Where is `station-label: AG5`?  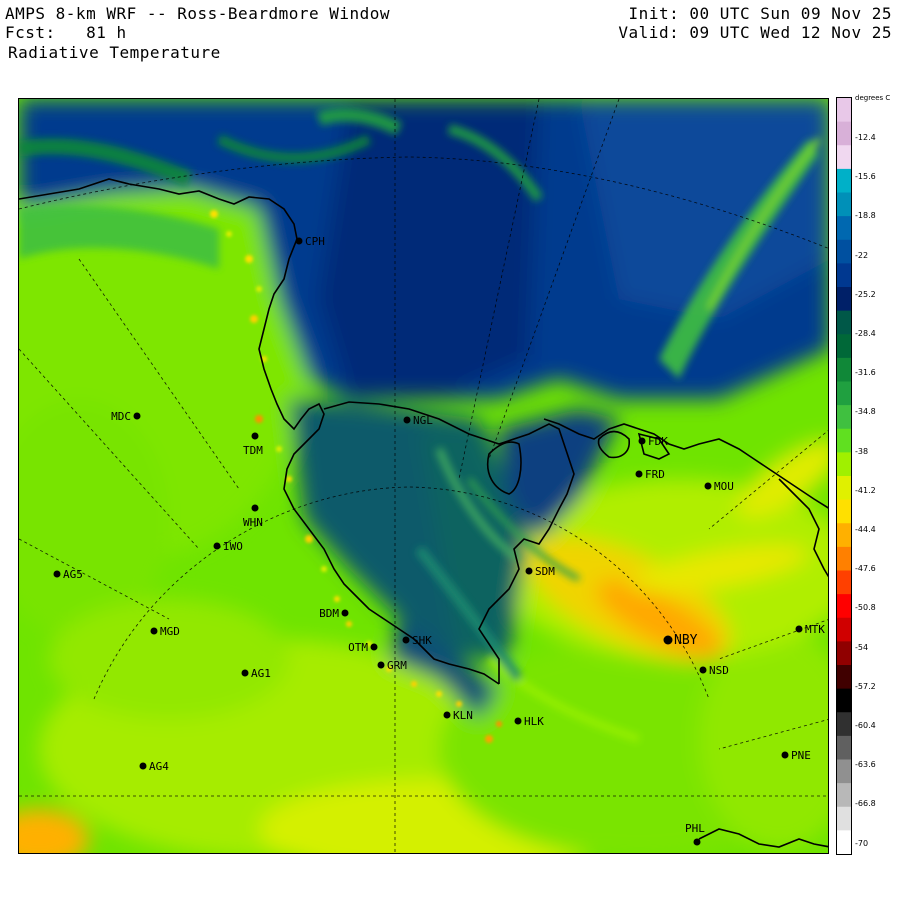 station-label: AG5 is located at coordinates (73, 574).